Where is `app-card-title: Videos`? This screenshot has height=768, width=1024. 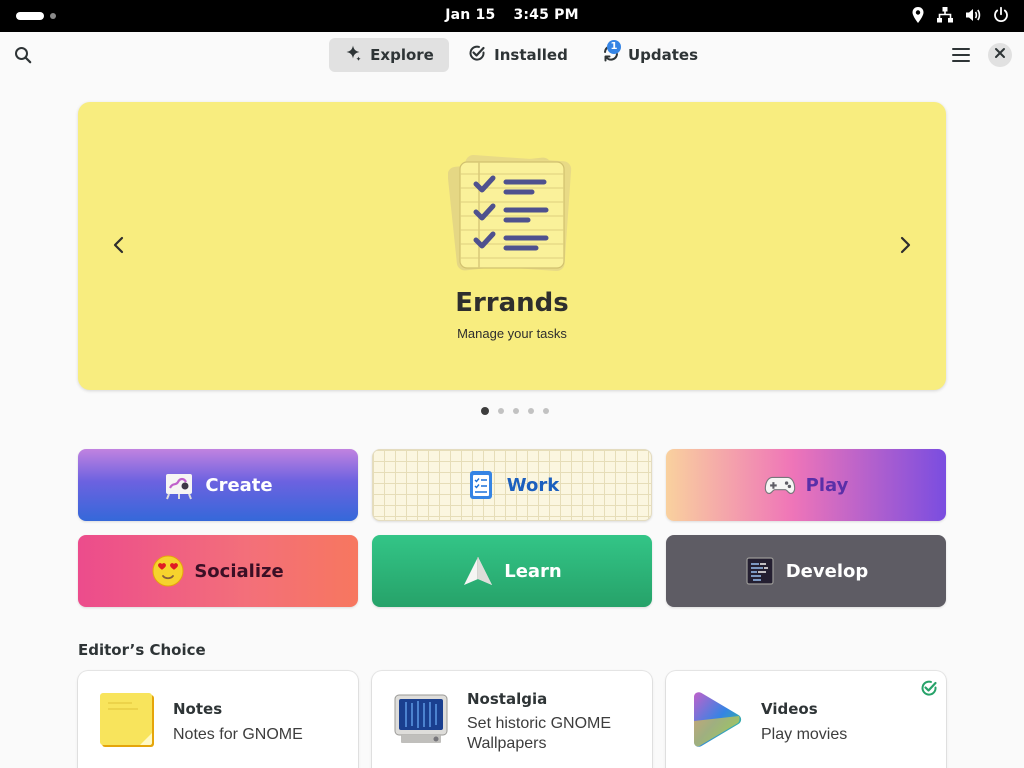 app-card-title: Videos is located at coordinates (789, 709).